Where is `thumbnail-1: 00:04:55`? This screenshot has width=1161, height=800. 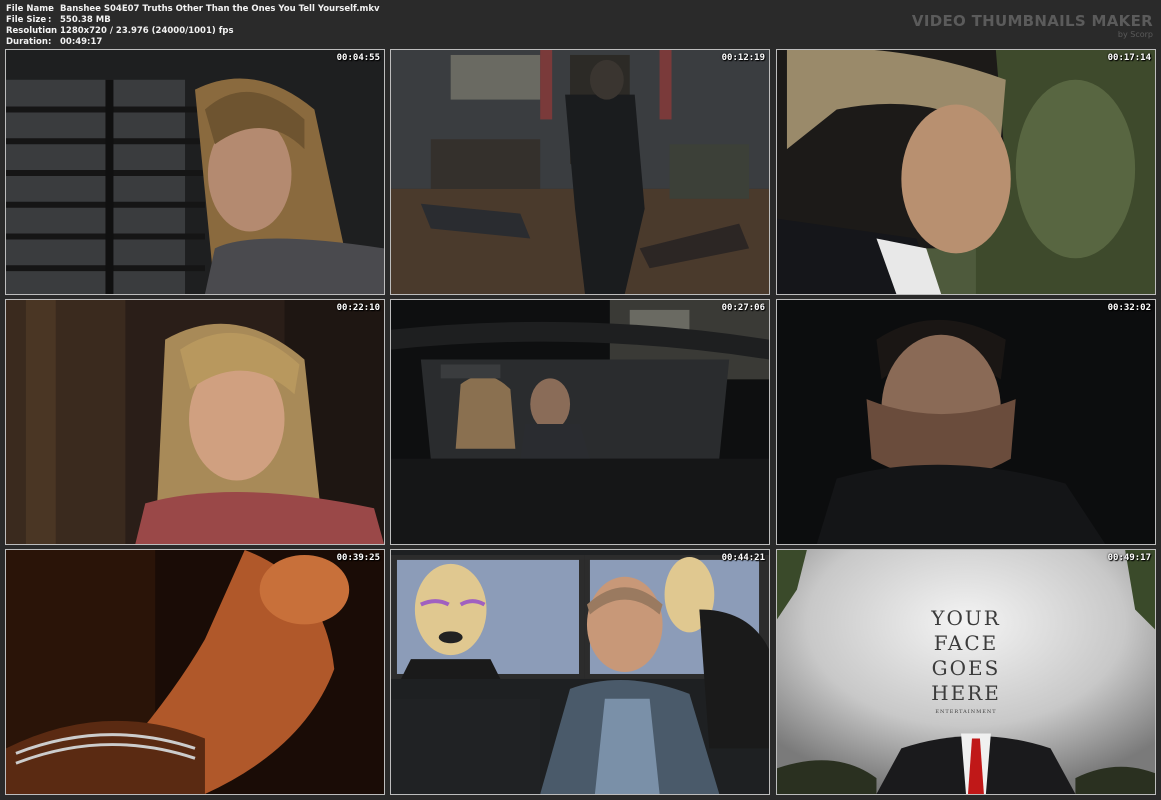
thumbnail-1: 00:04:55 is located at coordinates (195, 172).